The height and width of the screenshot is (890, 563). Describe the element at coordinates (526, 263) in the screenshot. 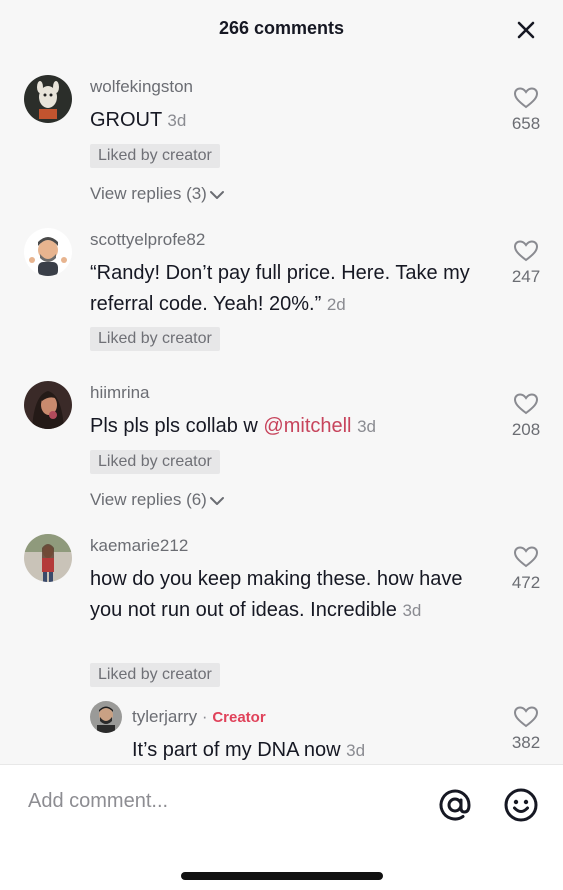

I see `like-button: 247` at that location.